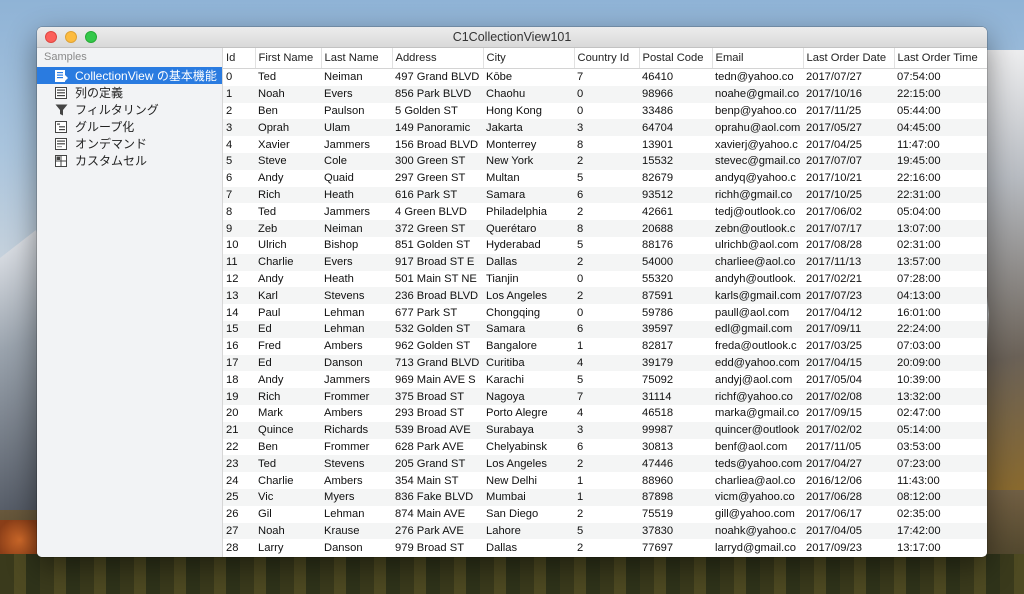 This screenshot has width=1024, height=594. I want to click on cell-last-name: Jammers, so click(356, 144).